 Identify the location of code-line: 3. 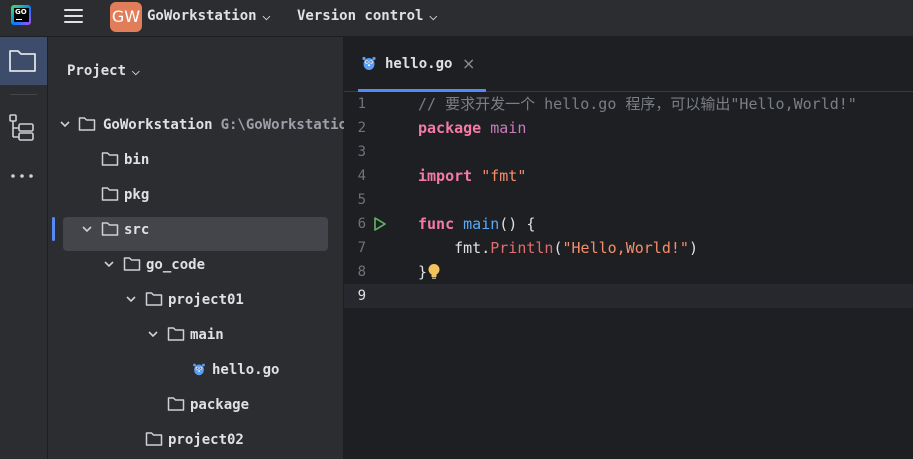
(628, 152).